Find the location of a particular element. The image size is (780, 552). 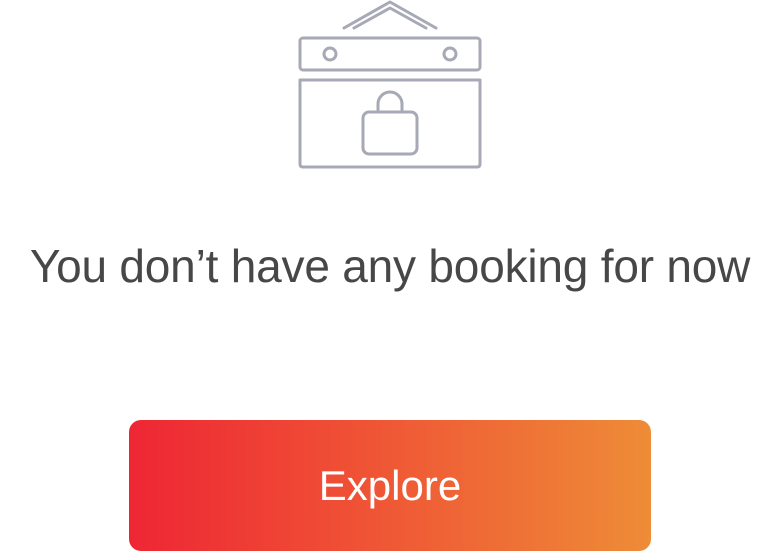

empty-bookings-message: You don’t have any booking for now is located at coordinates (390, 266).